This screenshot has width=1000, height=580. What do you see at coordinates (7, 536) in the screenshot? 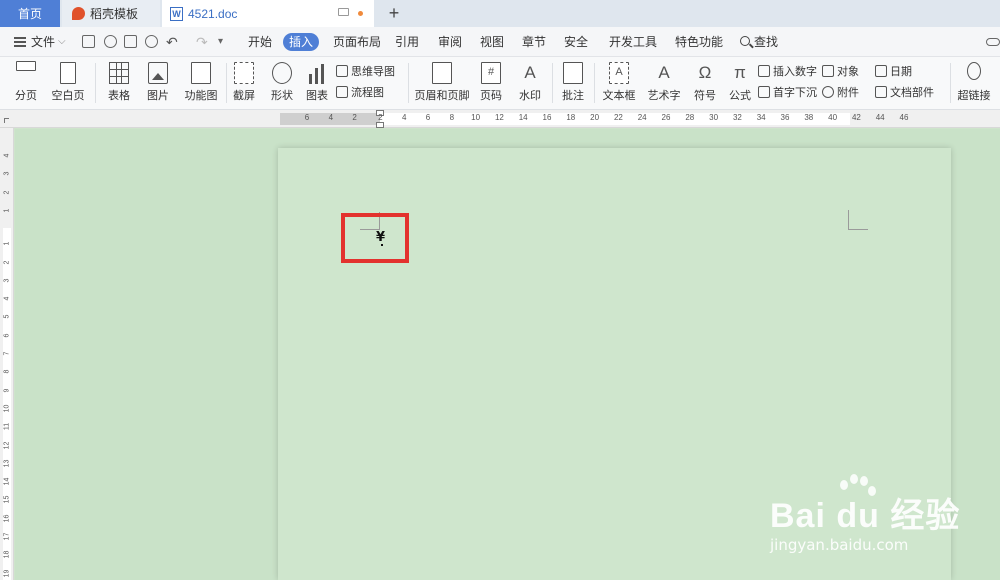
I see `ruler-v-tick-label: 17` at bounding box center [7, 536].